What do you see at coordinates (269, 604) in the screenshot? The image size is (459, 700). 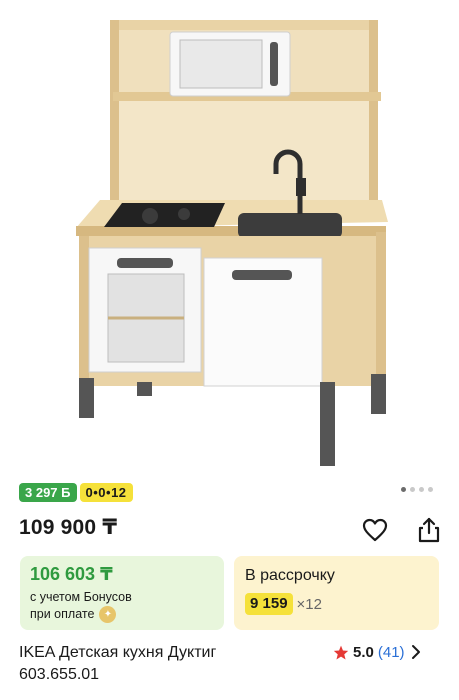 I see `installment-amount: 9 159` at bounding box center [269, 604].